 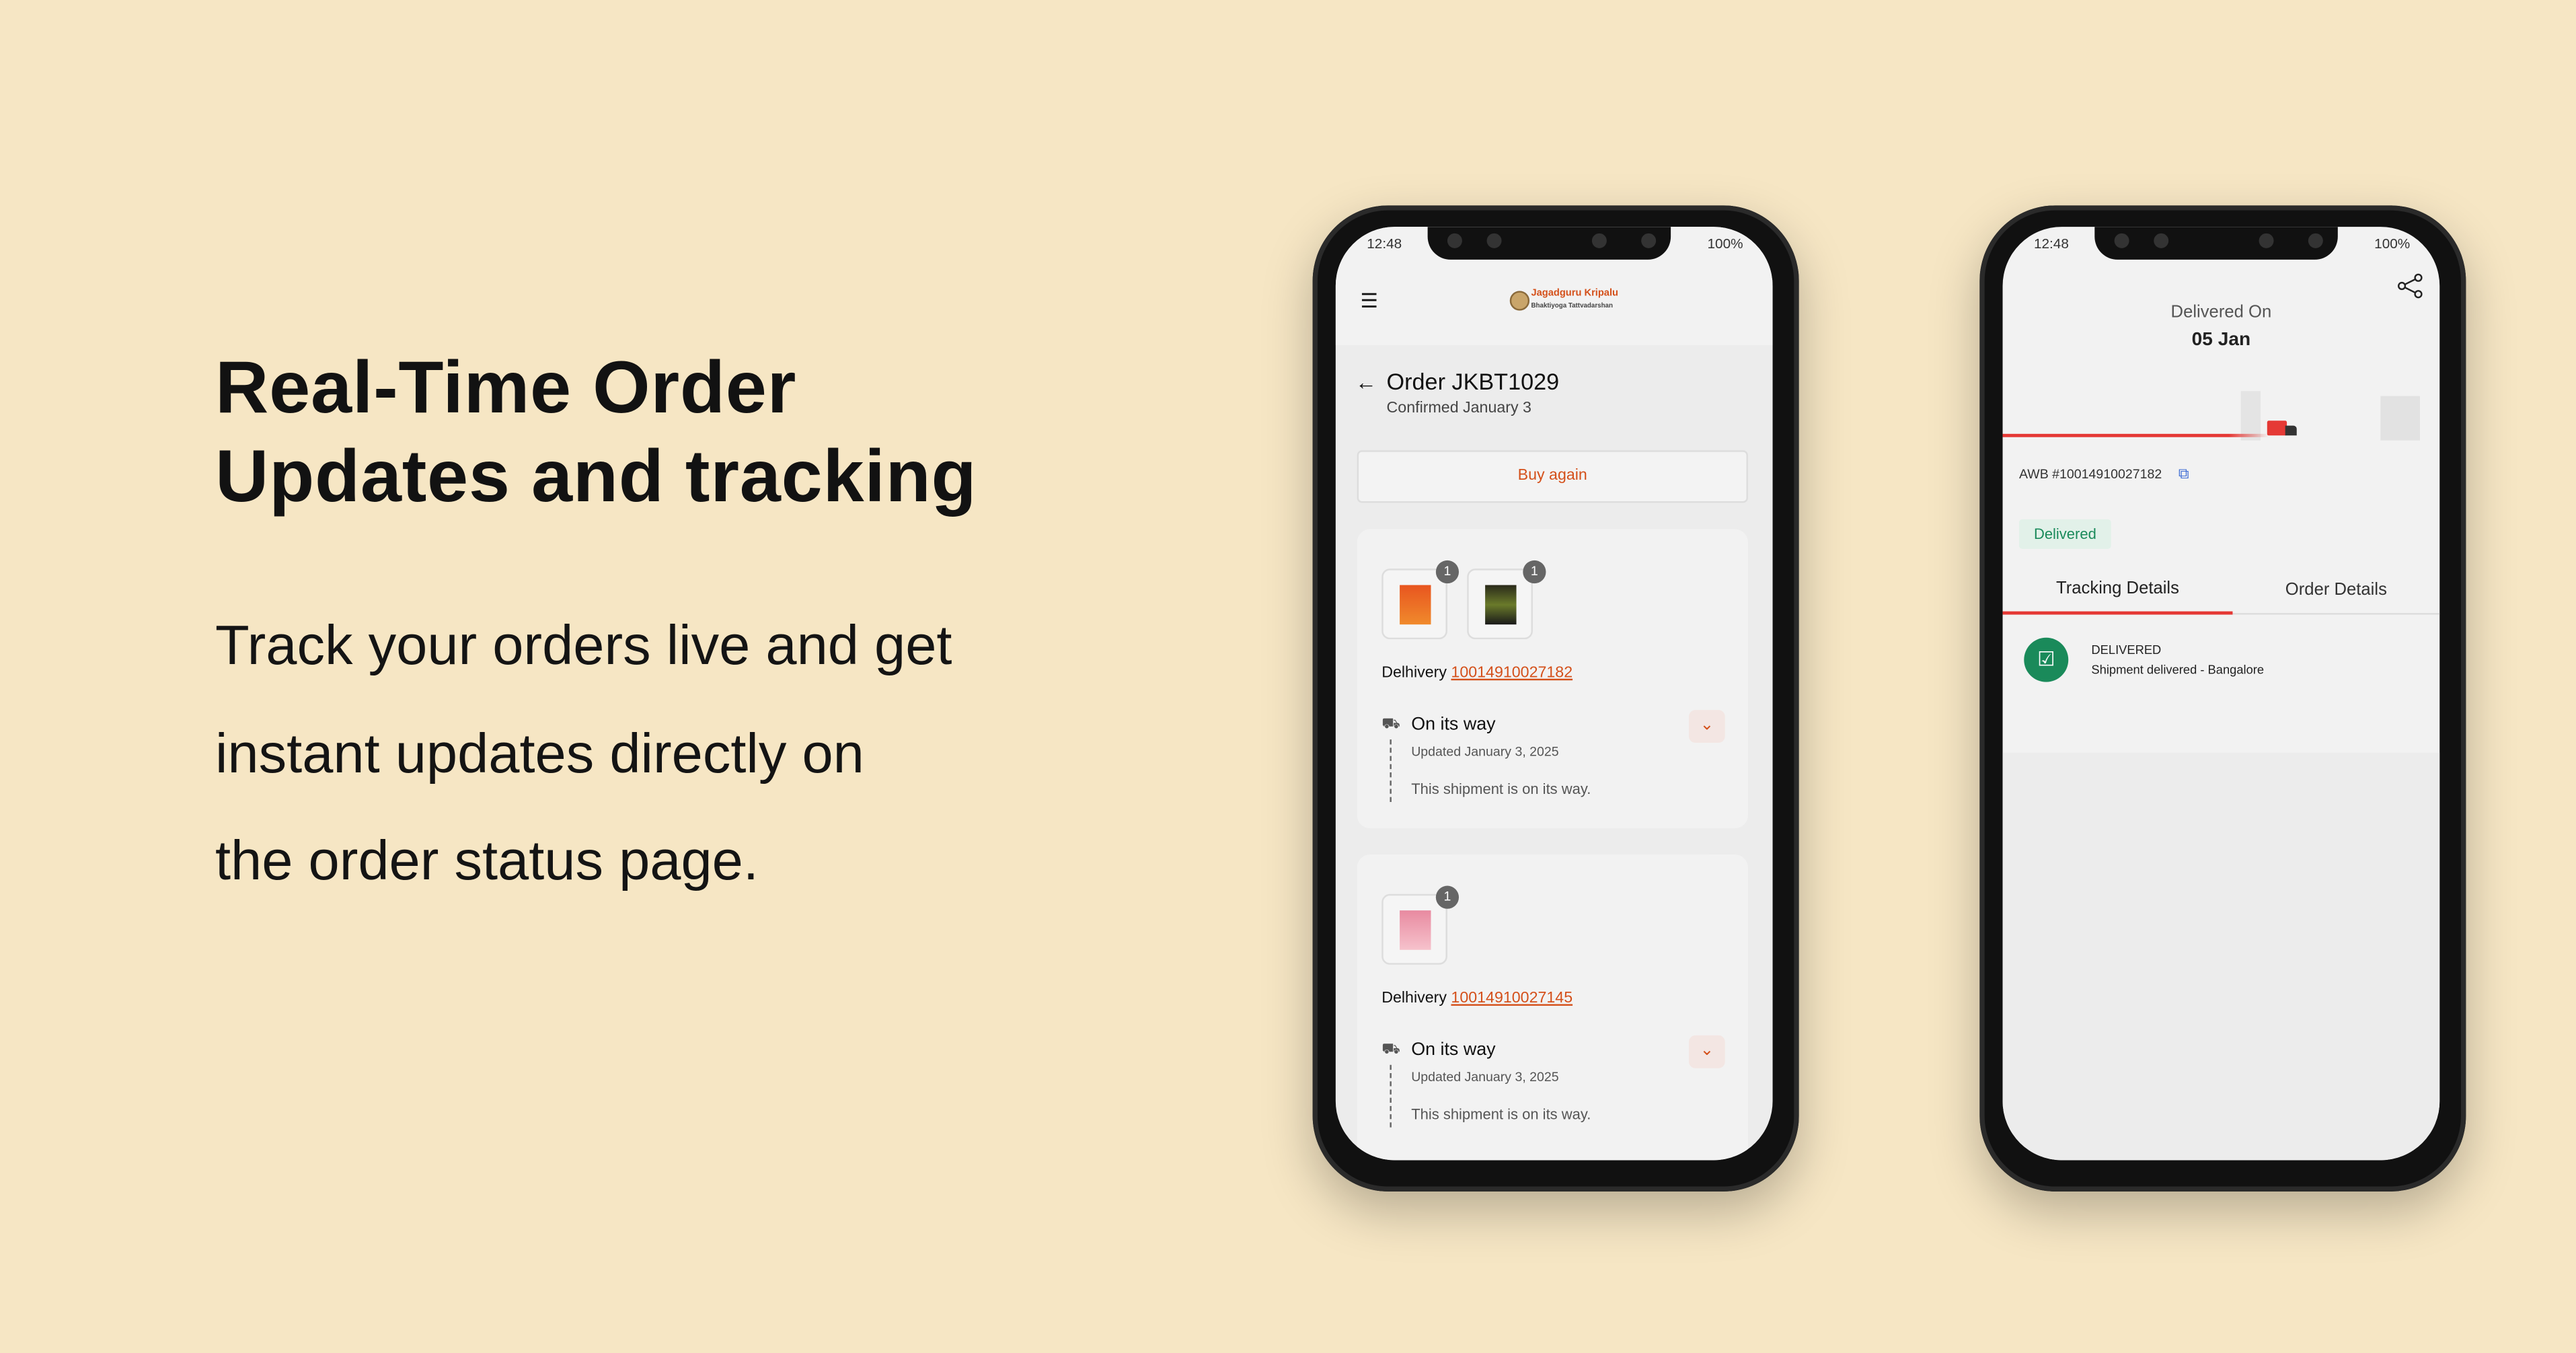 I want to click on buy-again-button: Buy again, so click(x=1552, y=476).